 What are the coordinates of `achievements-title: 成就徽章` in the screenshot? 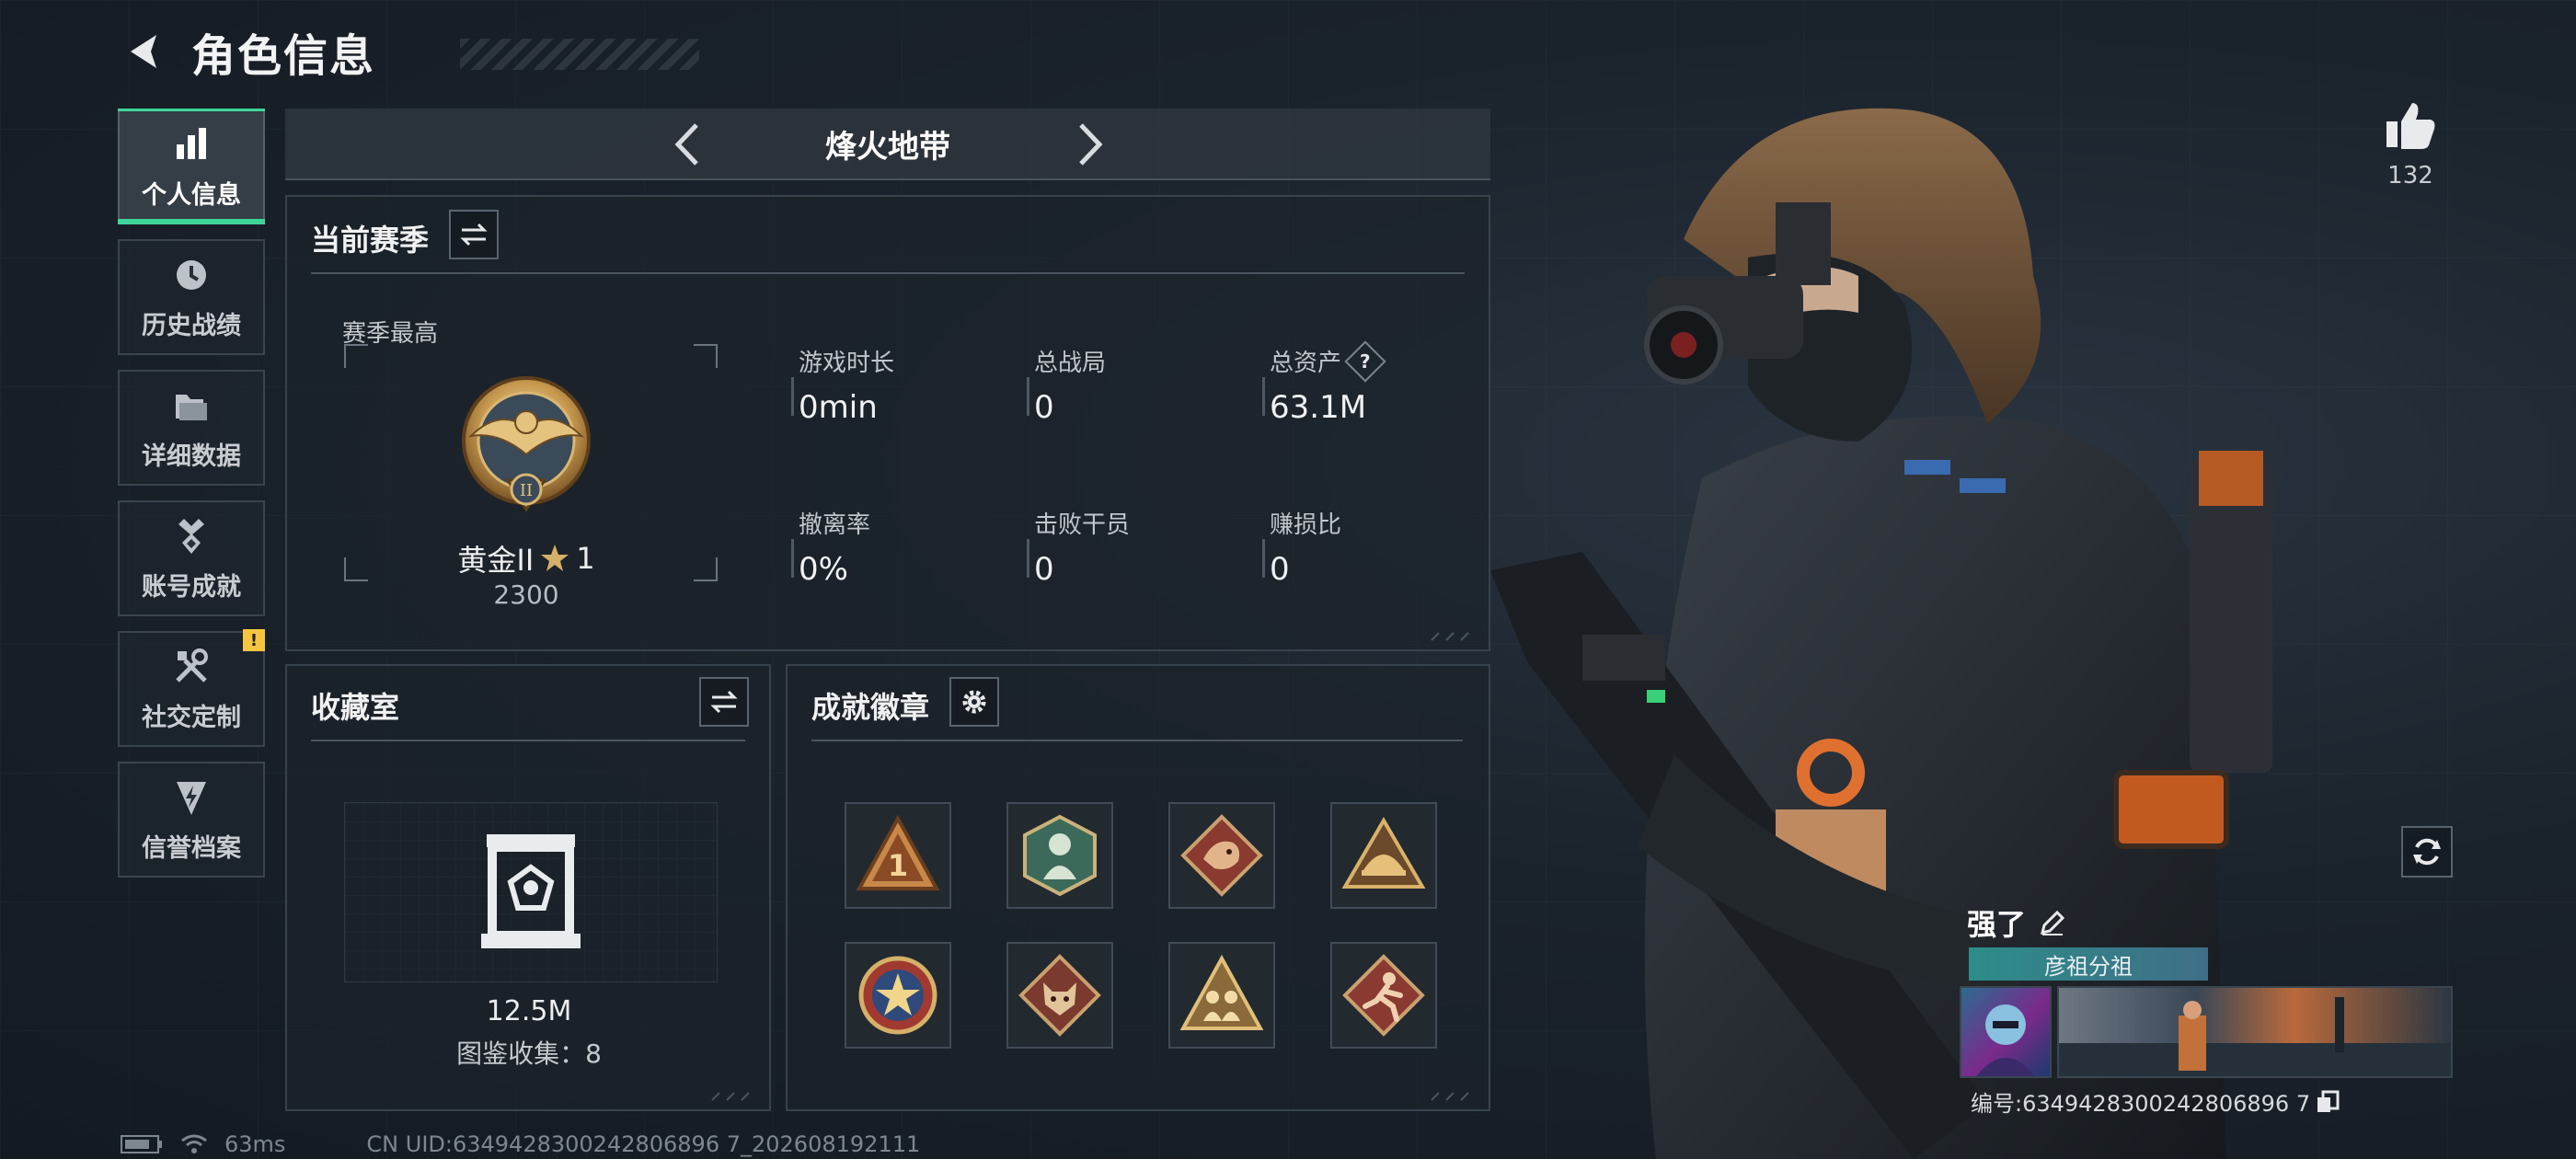 It's located at (870, 707).